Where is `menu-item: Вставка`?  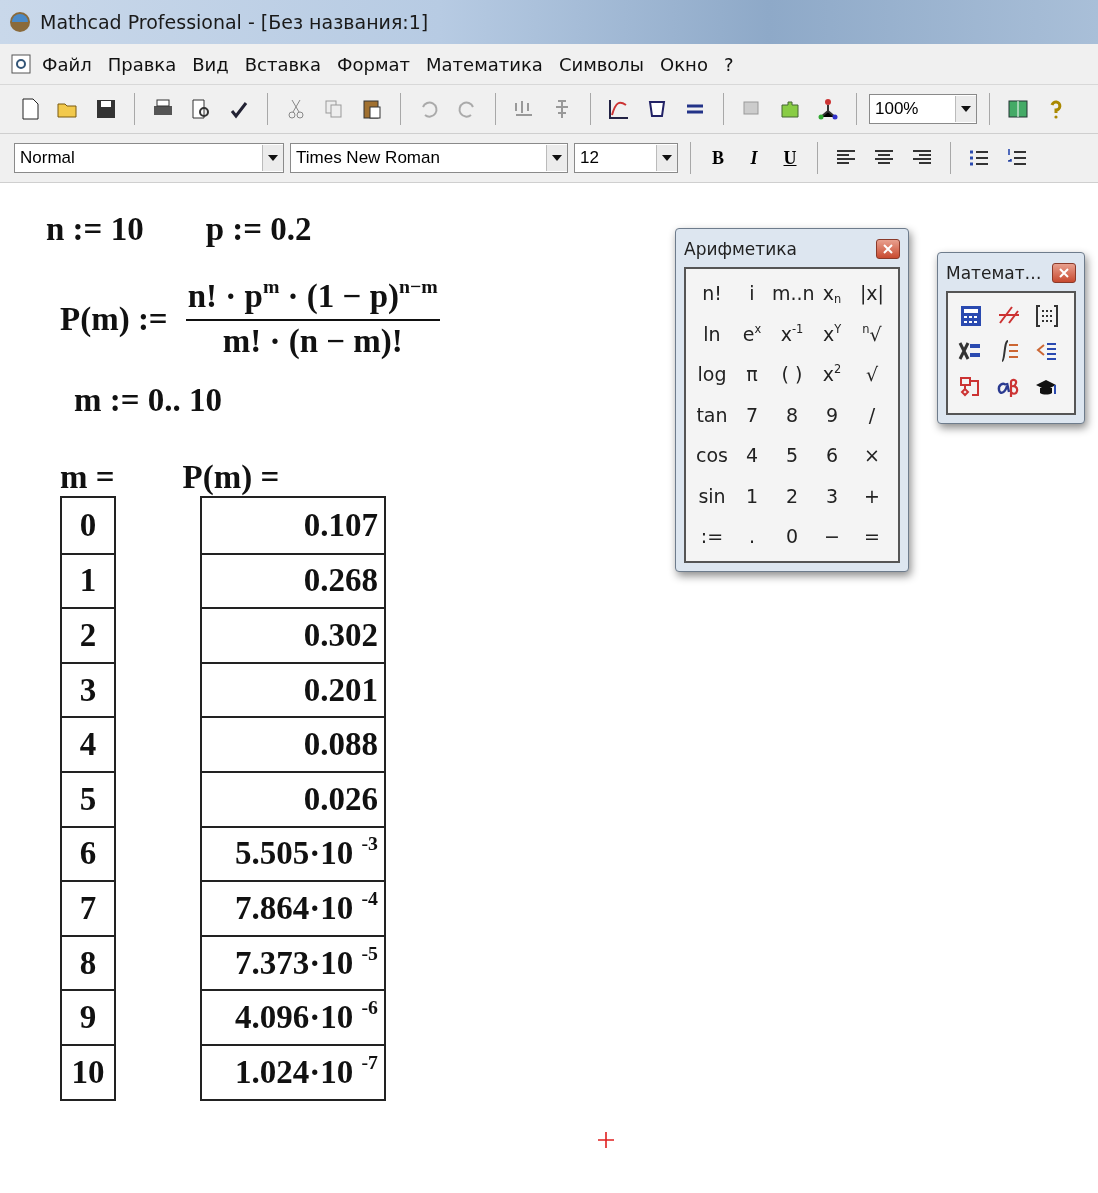 menu-item: Вставка is located at coordinates (283, 64).